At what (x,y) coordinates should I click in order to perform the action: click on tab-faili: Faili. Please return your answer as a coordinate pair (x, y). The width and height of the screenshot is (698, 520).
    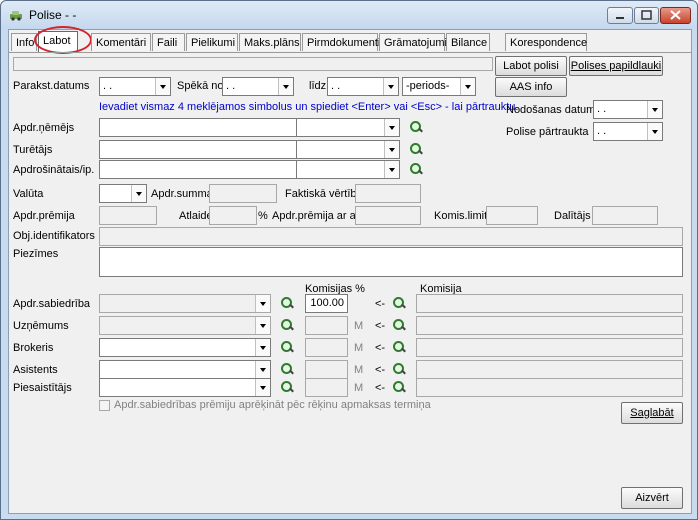
    Looking at the image, I should click on (168, 42).